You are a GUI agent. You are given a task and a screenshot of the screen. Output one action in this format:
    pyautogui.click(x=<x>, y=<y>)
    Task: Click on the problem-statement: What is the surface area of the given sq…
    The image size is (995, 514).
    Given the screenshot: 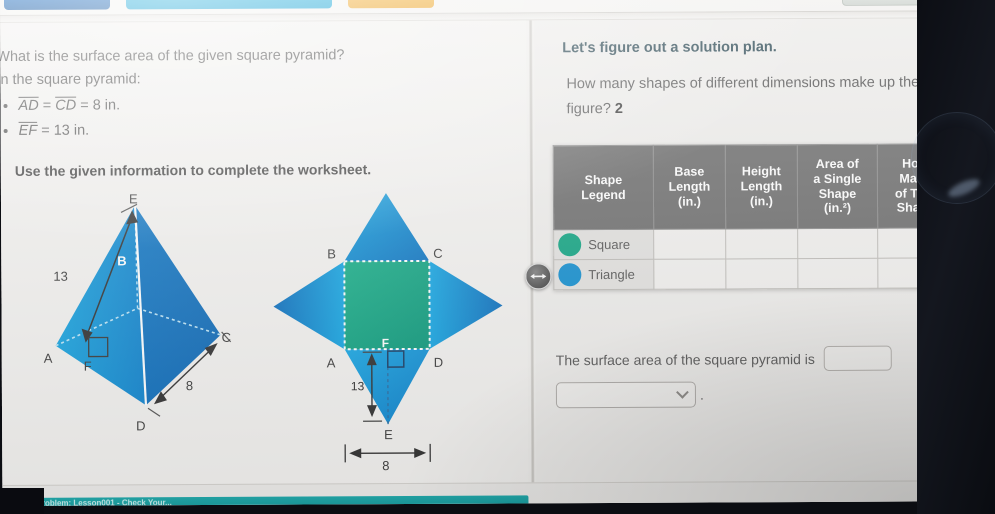 What is the action you would take?
    pyautogui.click(x=258, y=94)
    